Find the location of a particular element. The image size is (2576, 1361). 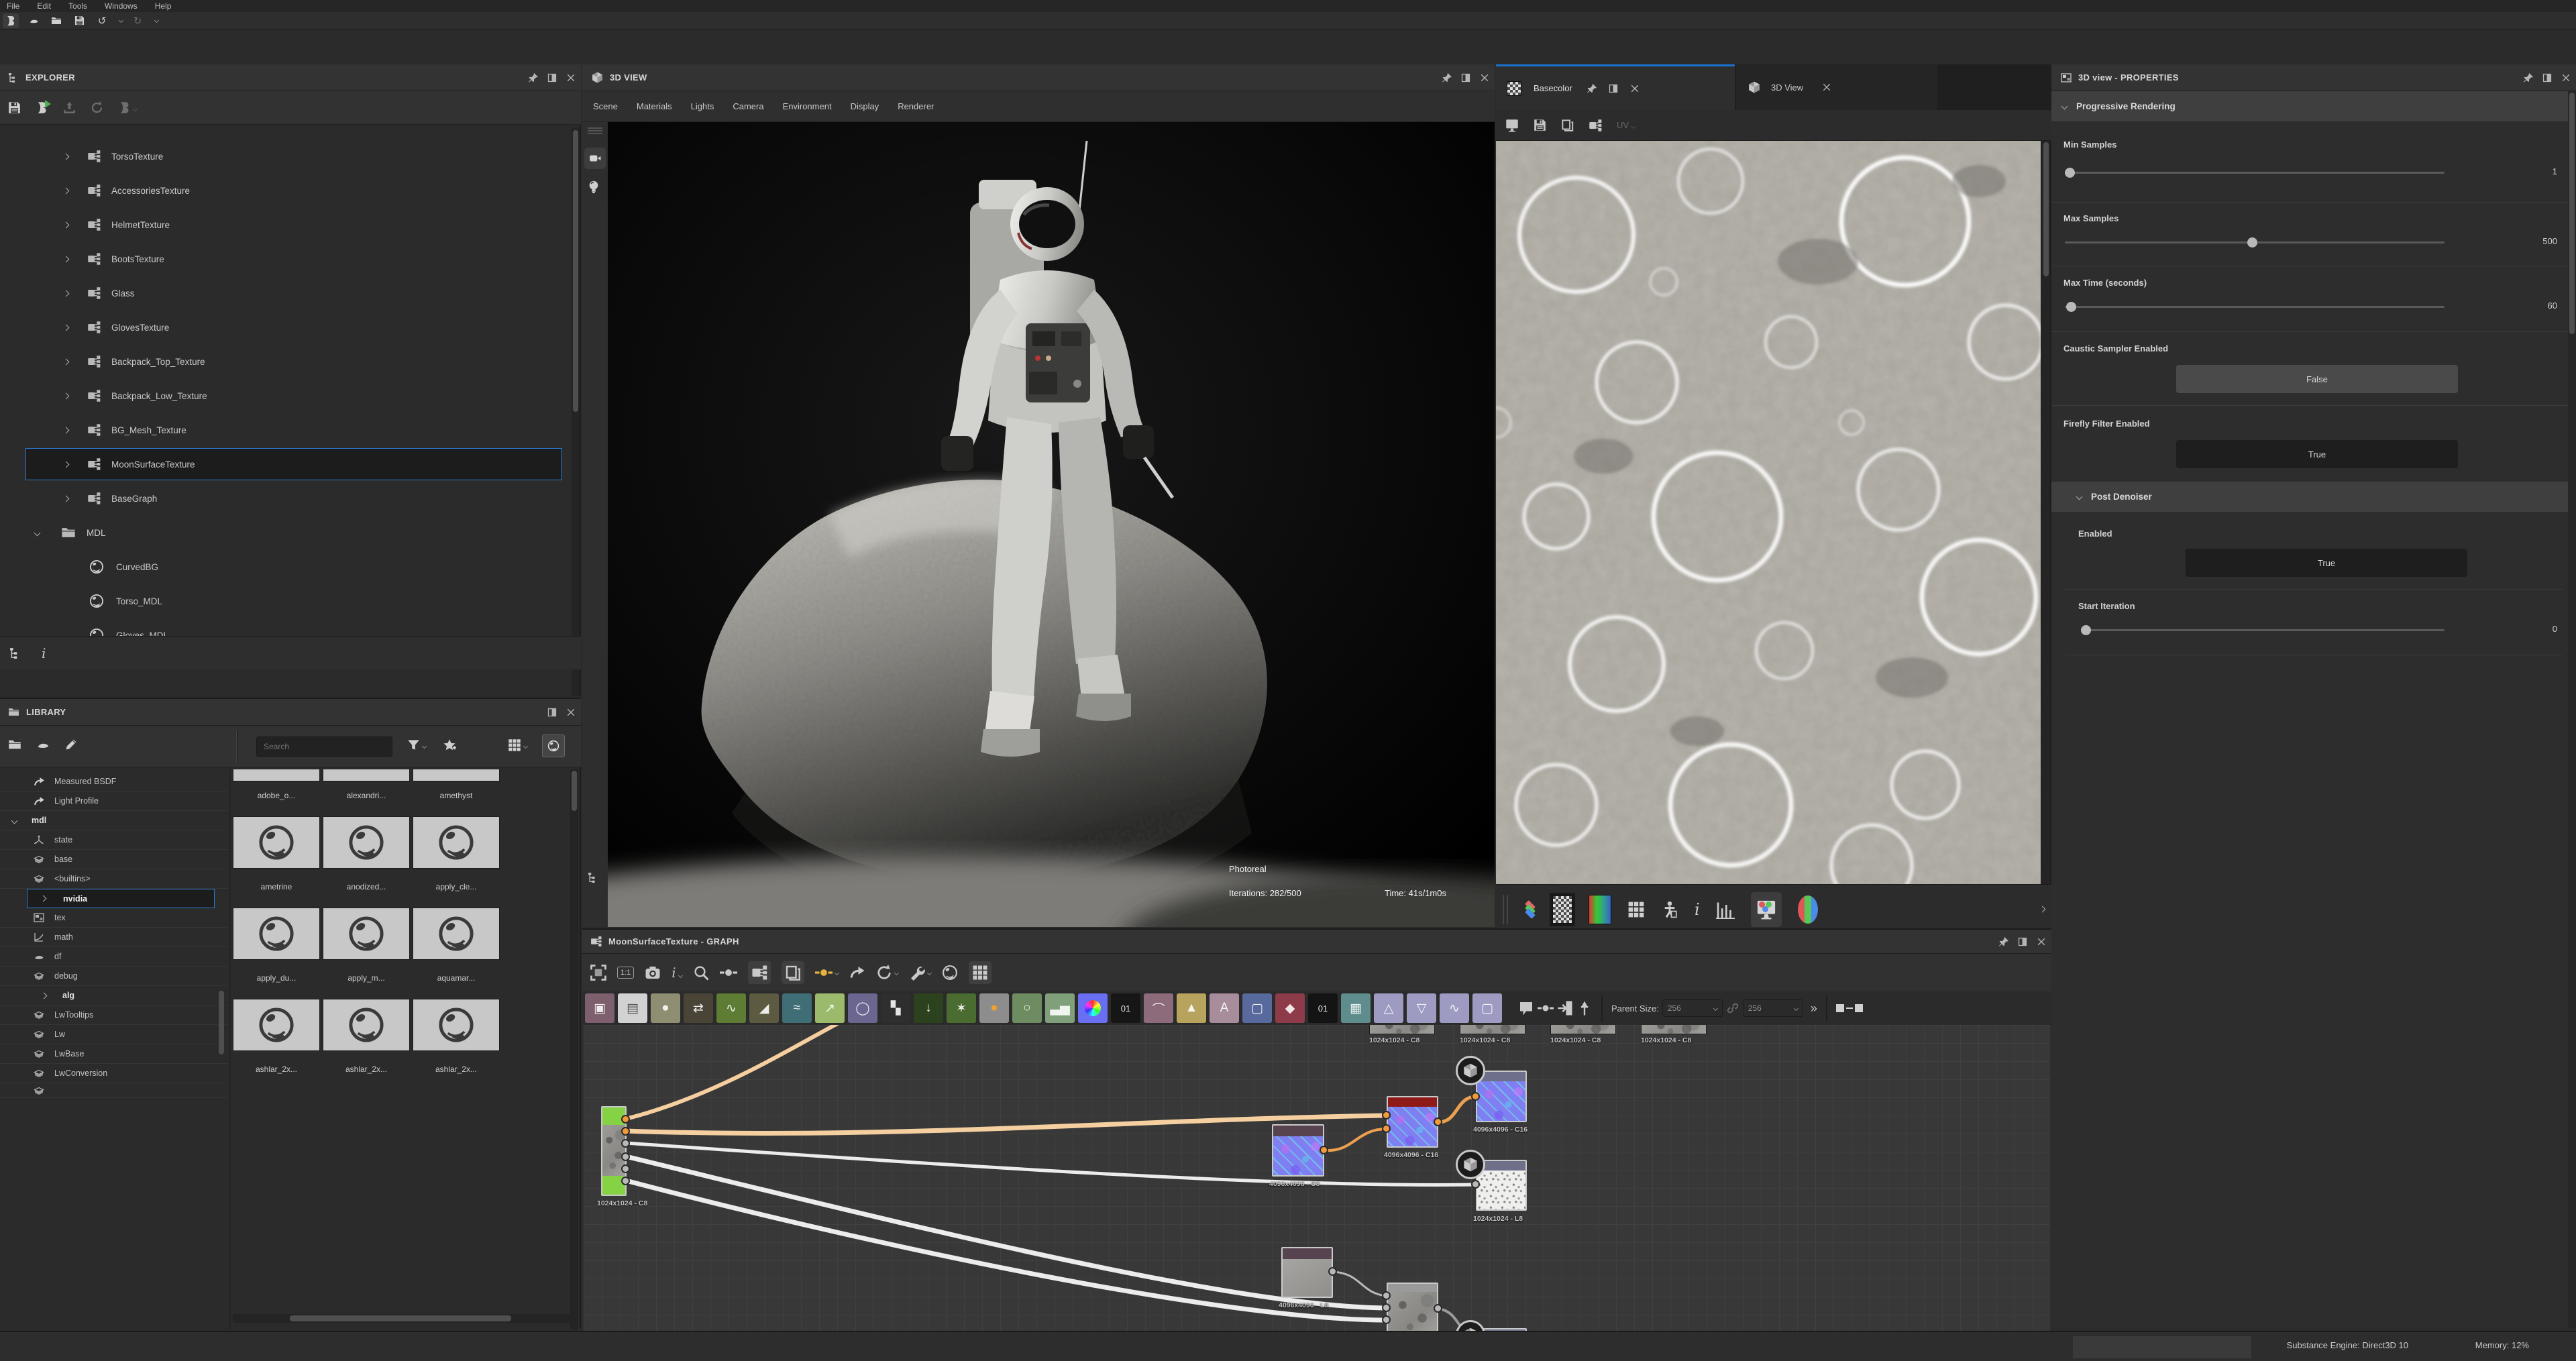

node-gen4-button: ▢ is located at coordinates (1487, 1008).